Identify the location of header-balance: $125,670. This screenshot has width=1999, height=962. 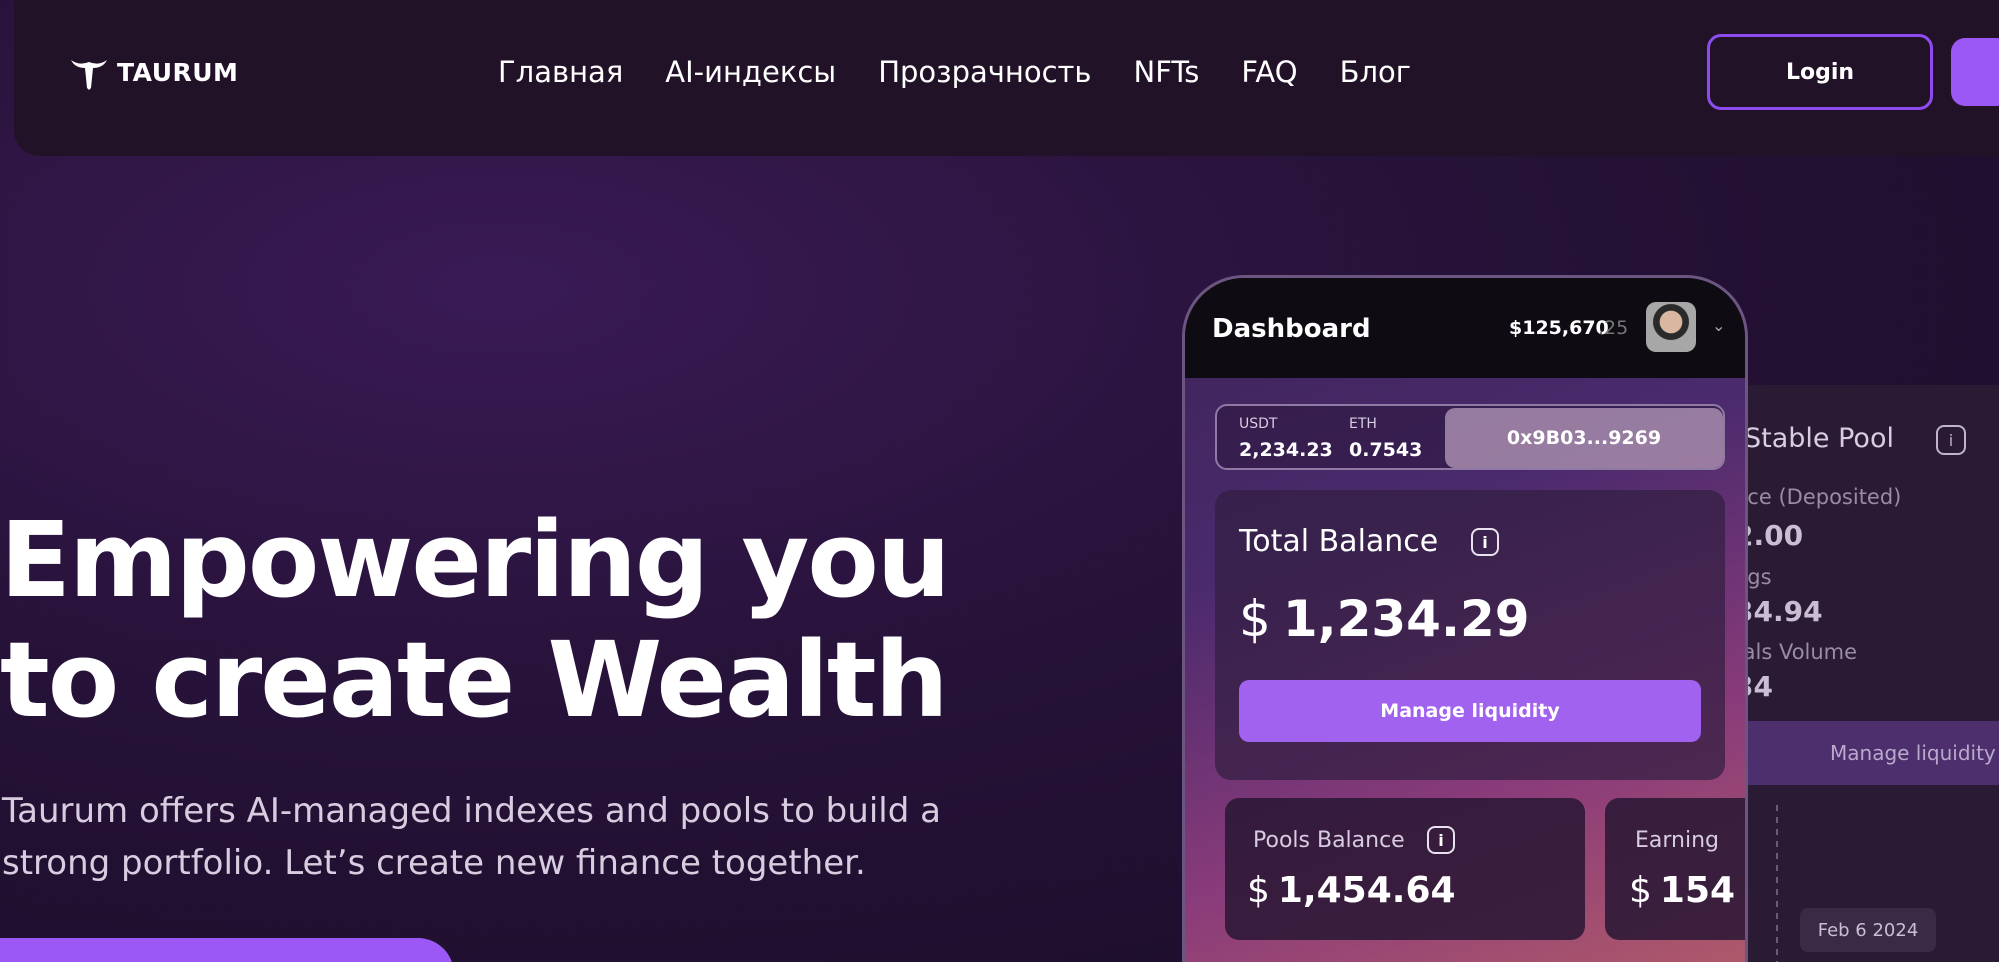
(1559, 328).